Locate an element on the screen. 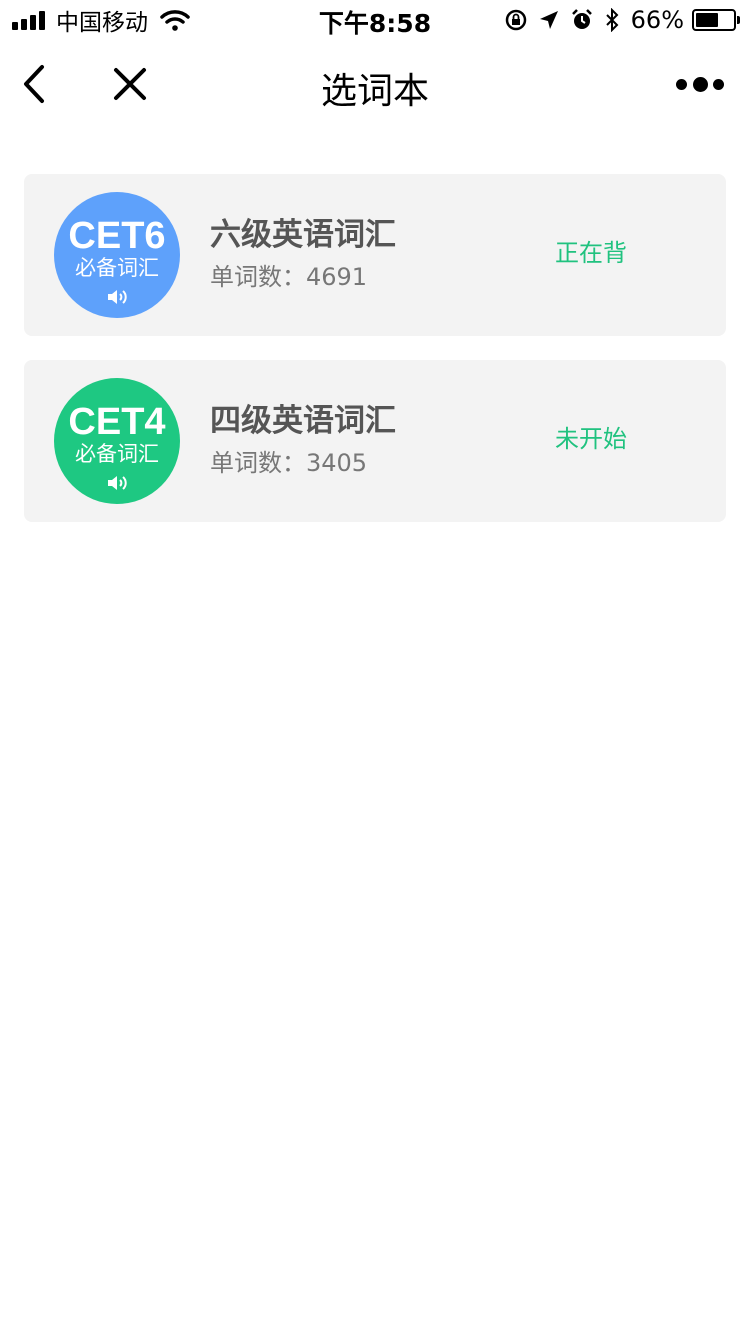  status-bar-right: 66% is located at coordinates (616, 20).